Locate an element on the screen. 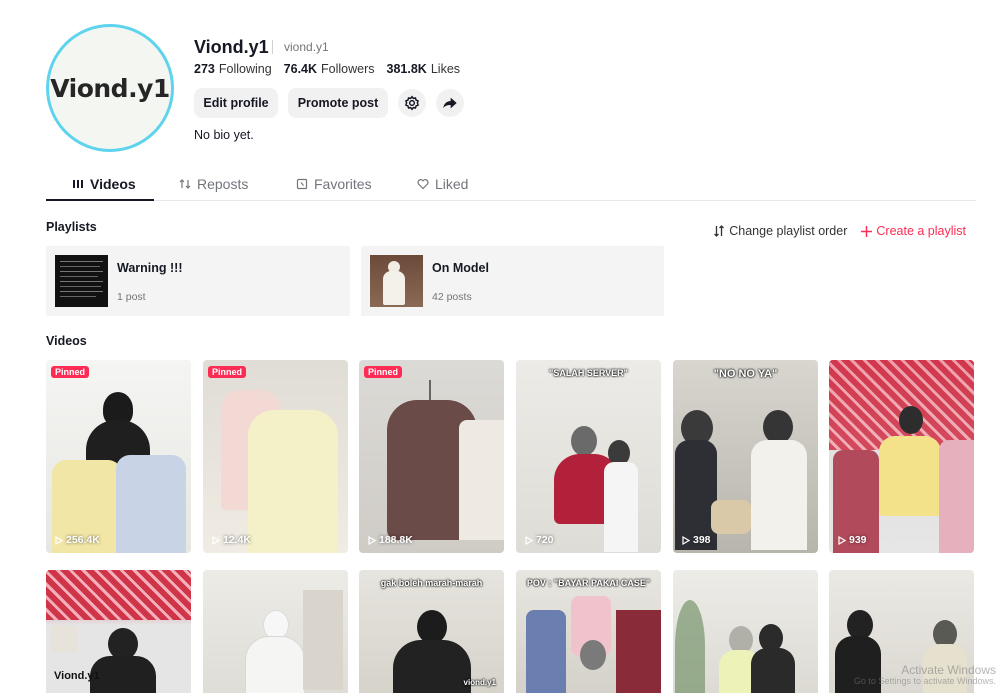 The width and height of the screenshot is (1000, 693). profile-username: viond.y1 is located at coordinates (306, 47).